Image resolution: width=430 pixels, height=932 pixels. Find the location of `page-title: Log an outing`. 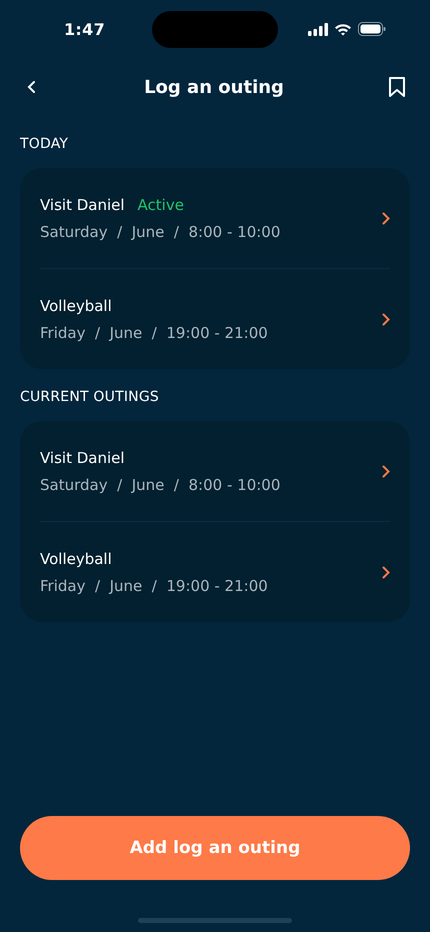

page-title: Log an outing is located at coordinates (214, 87).